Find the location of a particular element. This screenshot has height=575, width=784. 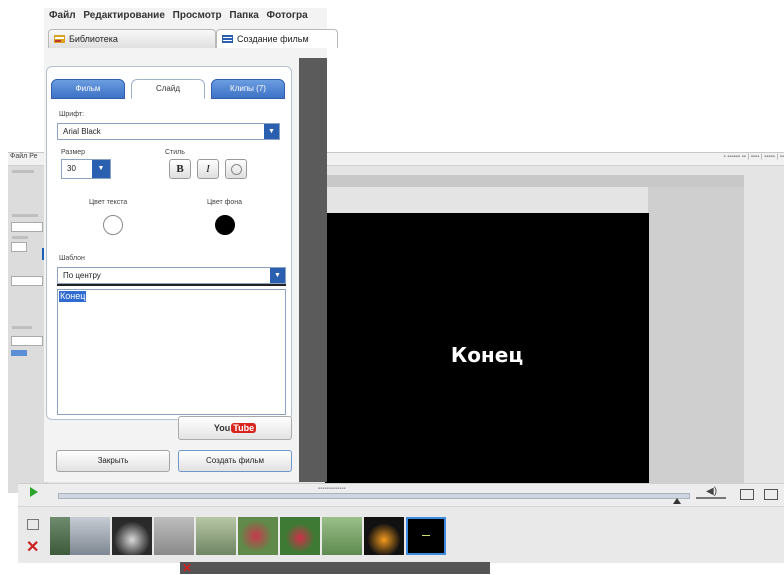

youtube-logo-tube: Tube is located at coordinates (244, 428).